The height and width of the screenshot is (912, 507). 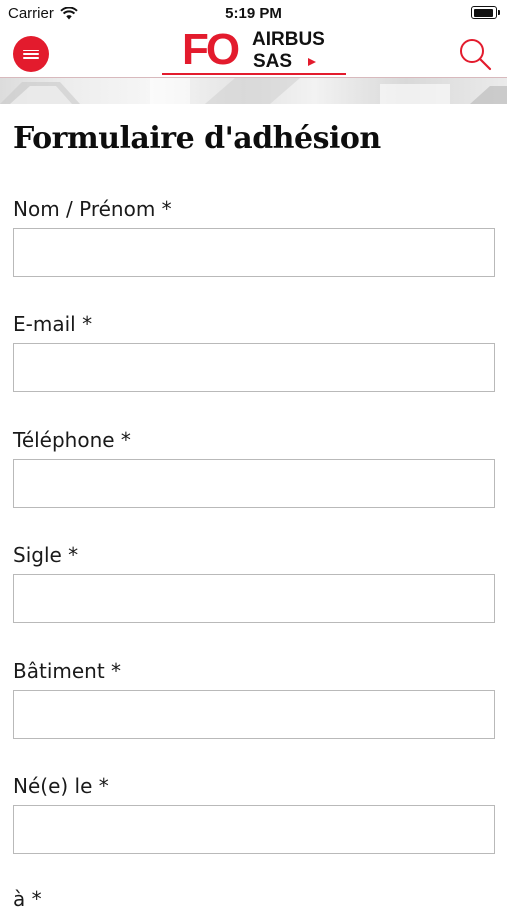 I want to click on hamburger-menu-icon, so click(x=31, y=54).